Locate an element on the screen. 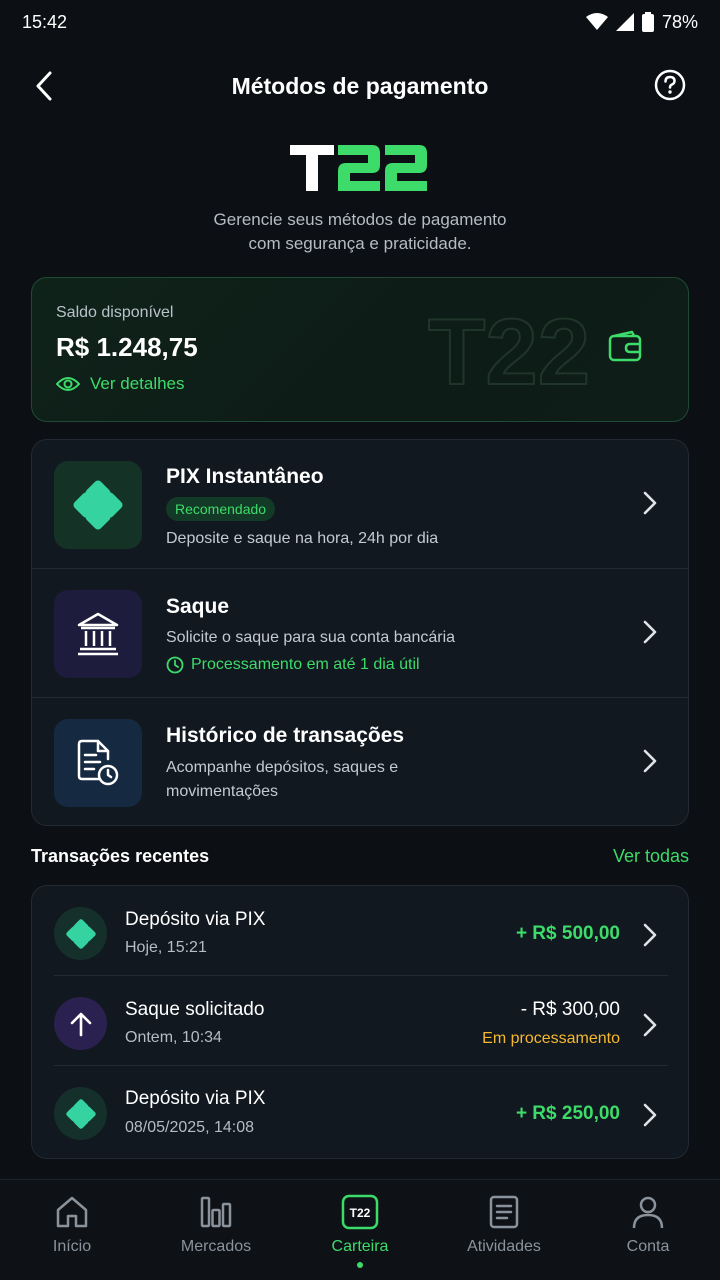 The height and width of the screenshot is (1280, 720). method-description-line-2: movimentações is located at coordinates (222, 791).